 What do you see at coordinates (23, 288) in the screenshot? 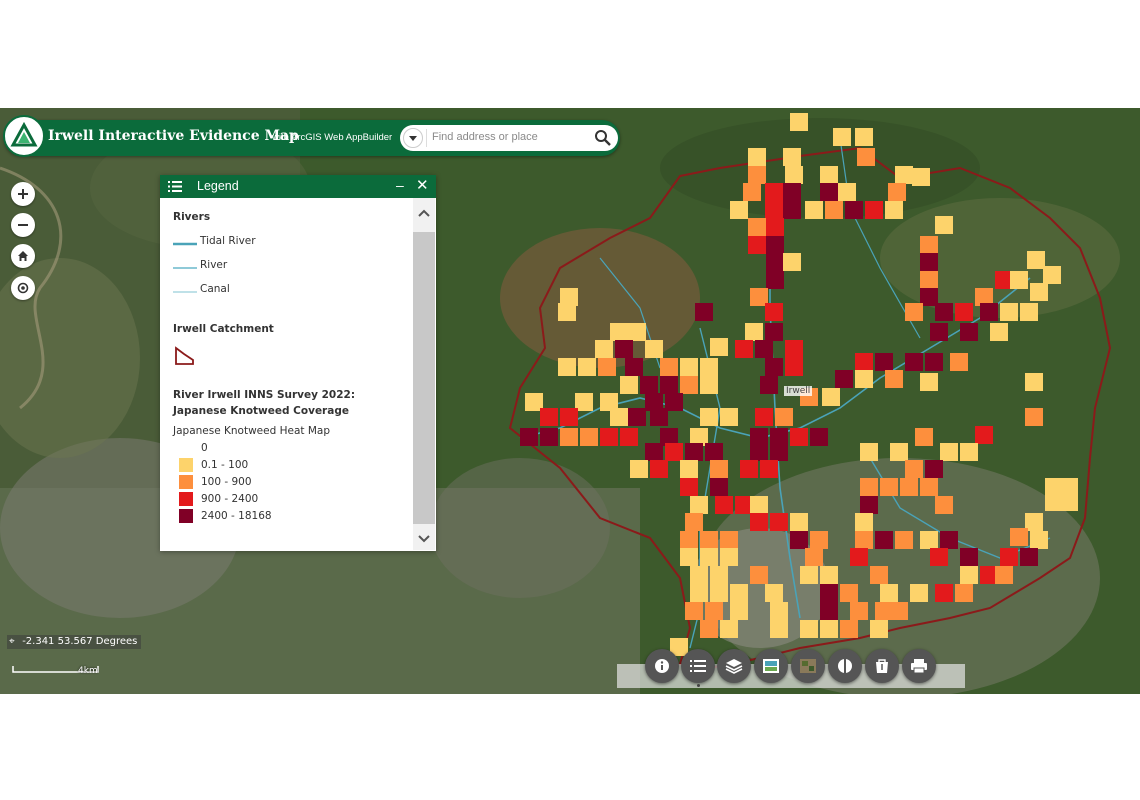
I see `my-location-button` at bounding box center [23, 288].